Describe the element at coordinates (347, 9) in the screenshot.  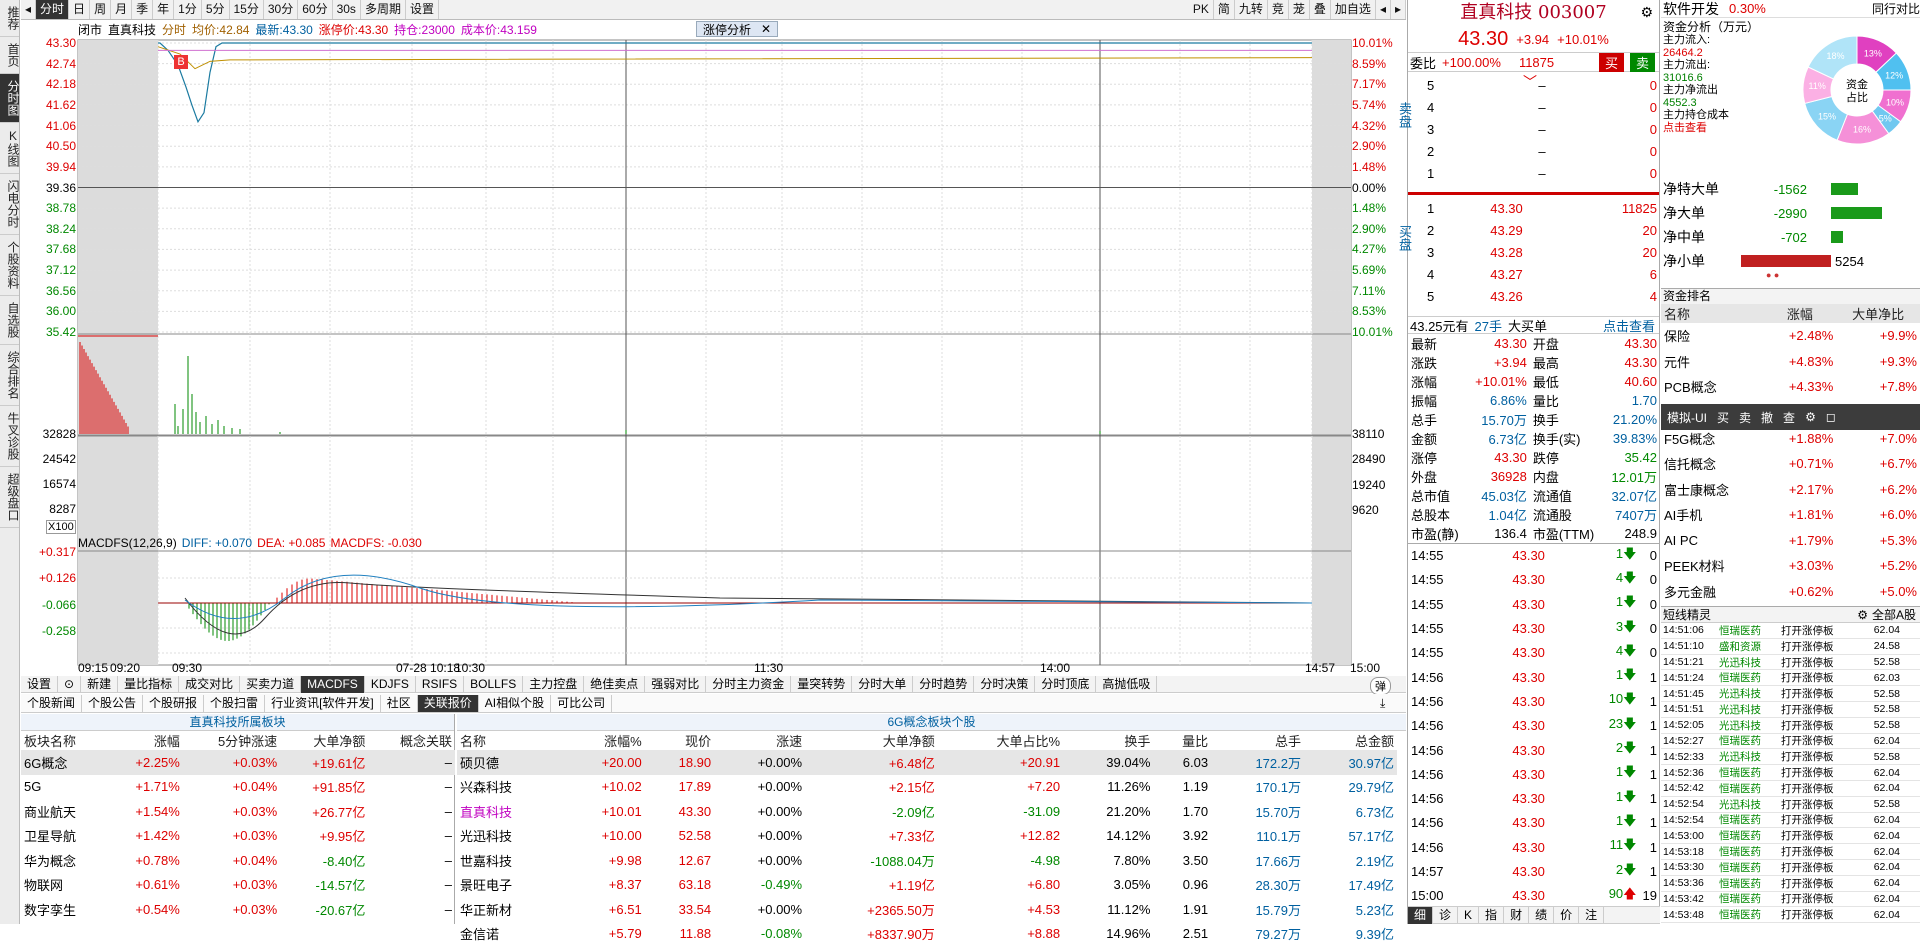
I see `toolbar-item-12: 30s` at that location.